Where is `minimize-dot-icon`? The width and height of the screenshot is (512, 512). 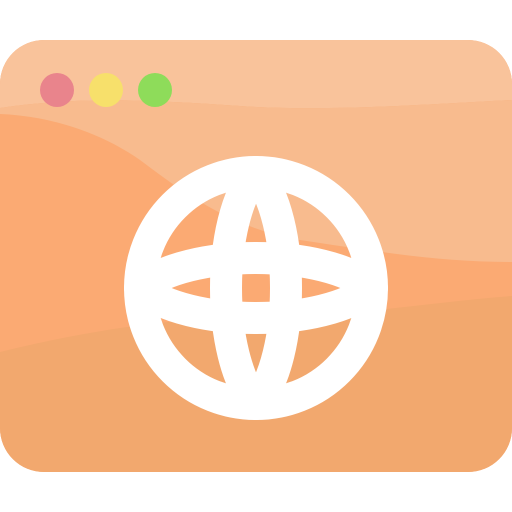
minimize-dot-icon is located at coordinates (106, 90).